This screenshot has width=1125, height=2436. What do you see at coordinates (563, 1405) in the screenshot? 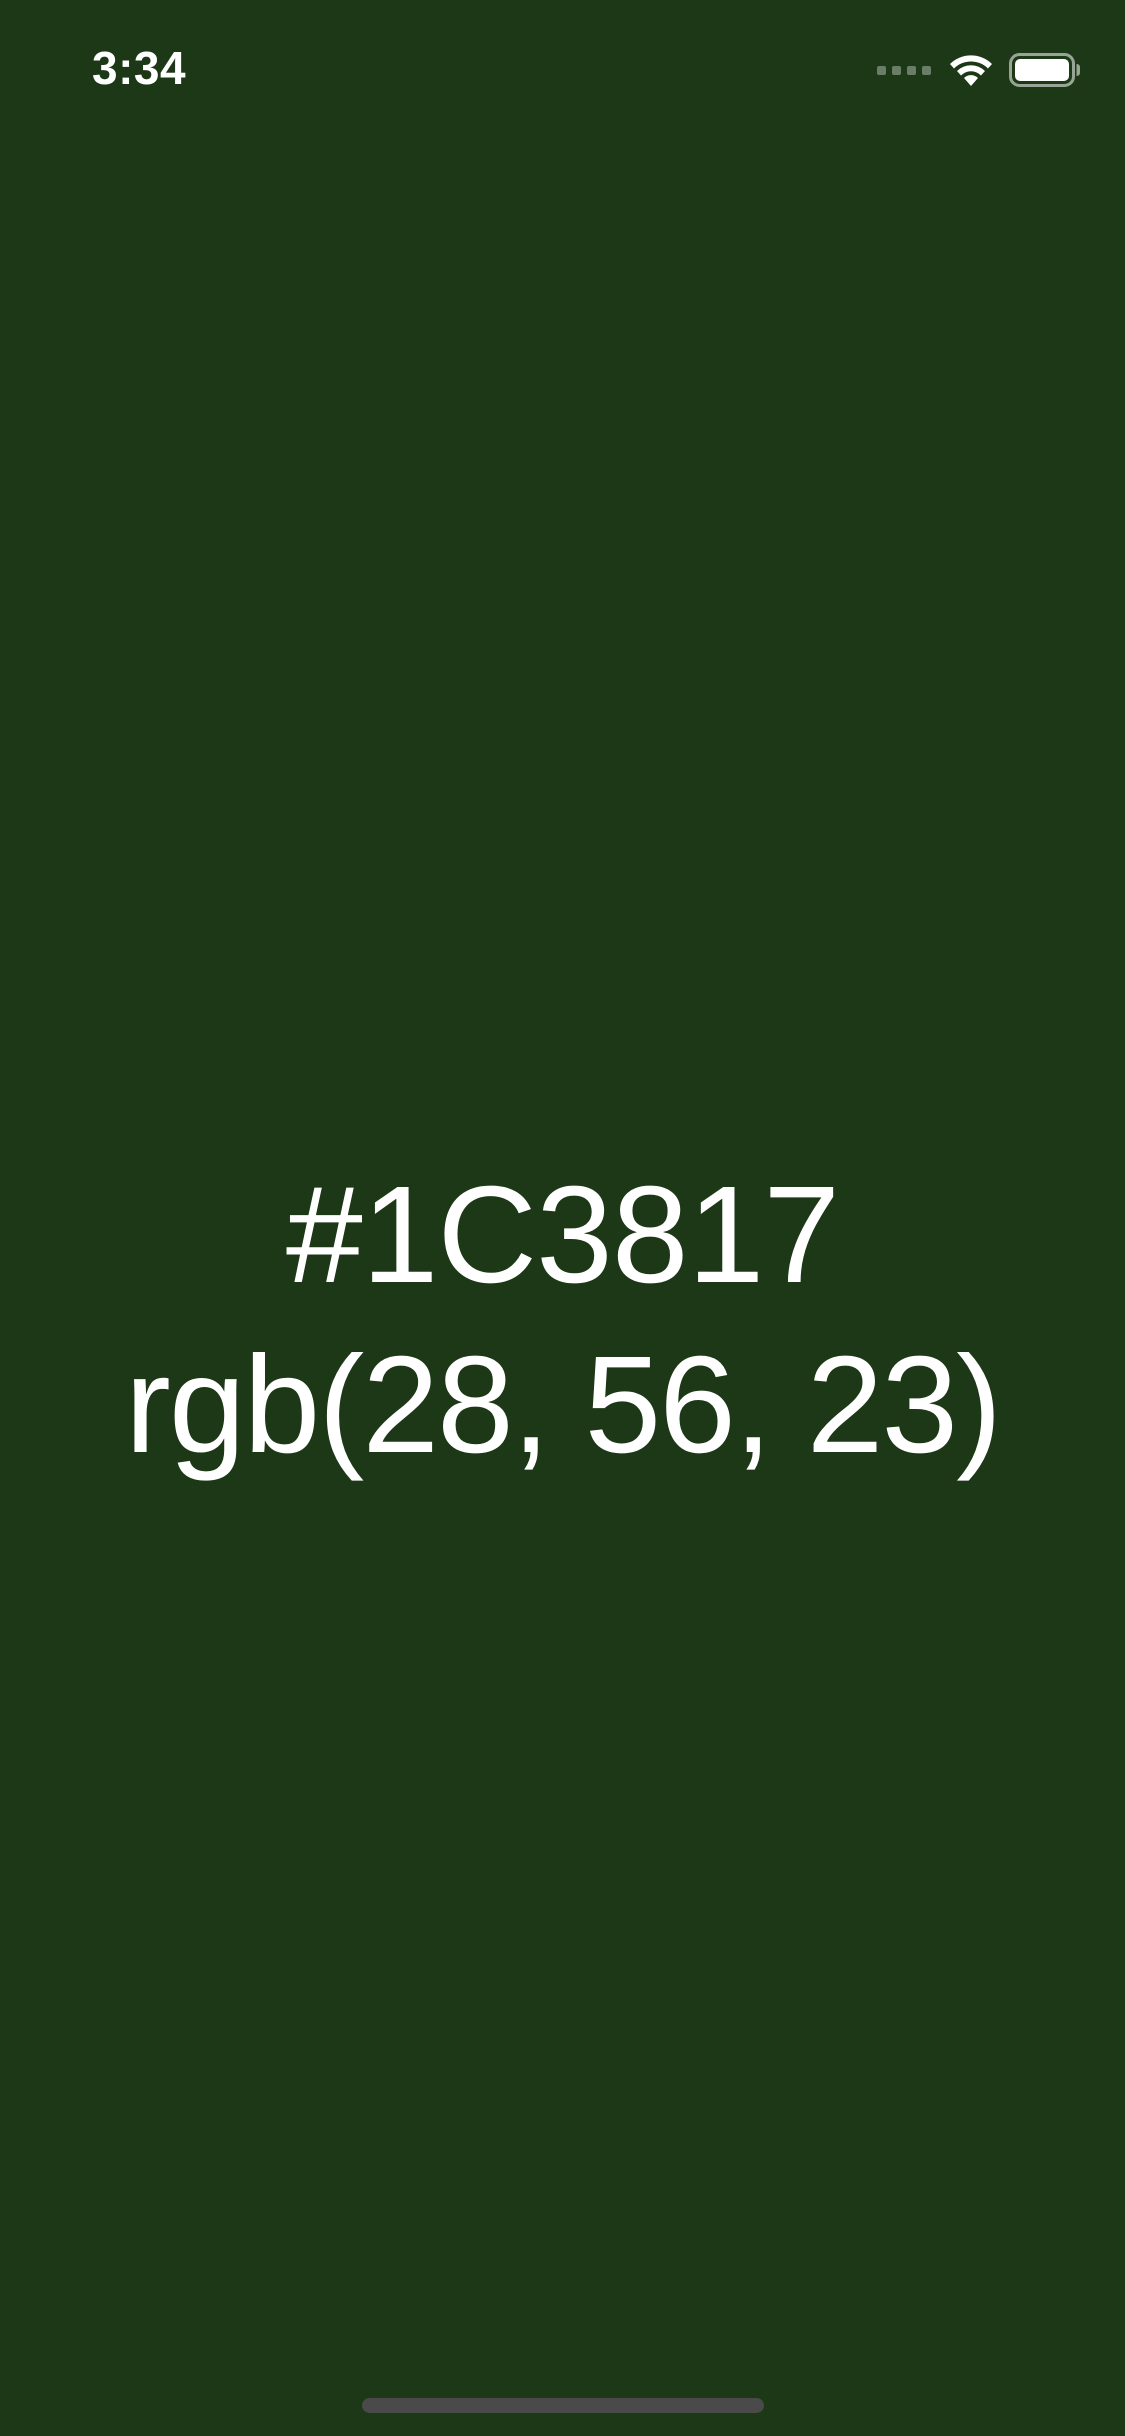
I see `rgb-color-value: rgb(28, 56, 23)` at bounding box center [563, 1405].